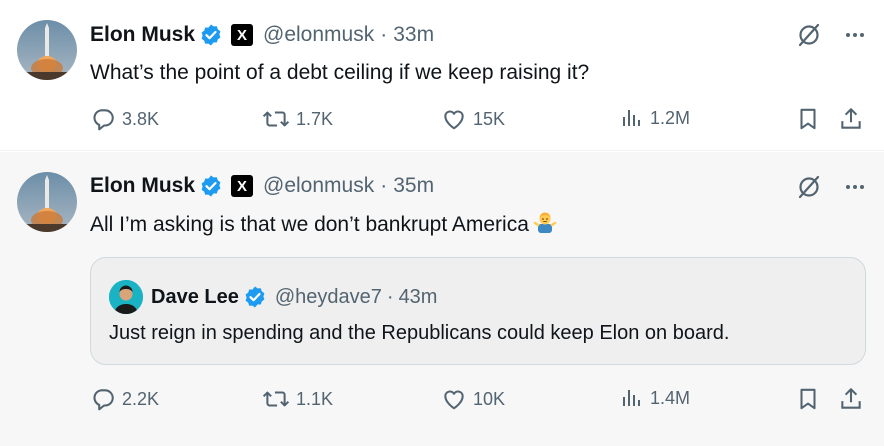 Image resolution: width=884 pixels, height=446 pixels. I want to click on reply-count: 3.8K, so click(141, 118).